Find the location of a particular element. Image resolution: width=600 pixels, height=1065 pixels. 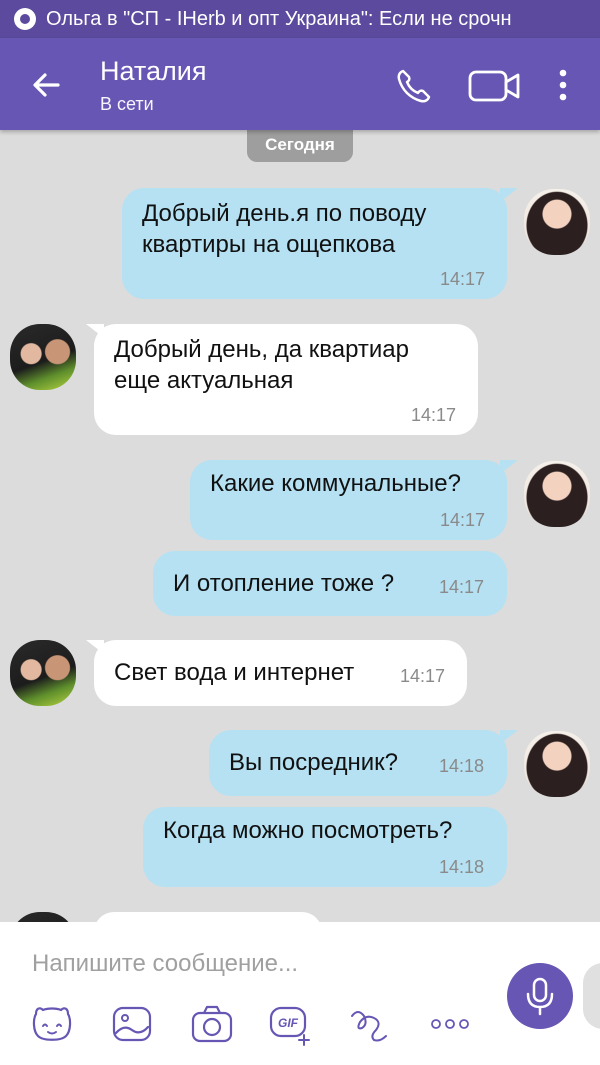

svg-text: GIF is located at coordinates (288, 1023).